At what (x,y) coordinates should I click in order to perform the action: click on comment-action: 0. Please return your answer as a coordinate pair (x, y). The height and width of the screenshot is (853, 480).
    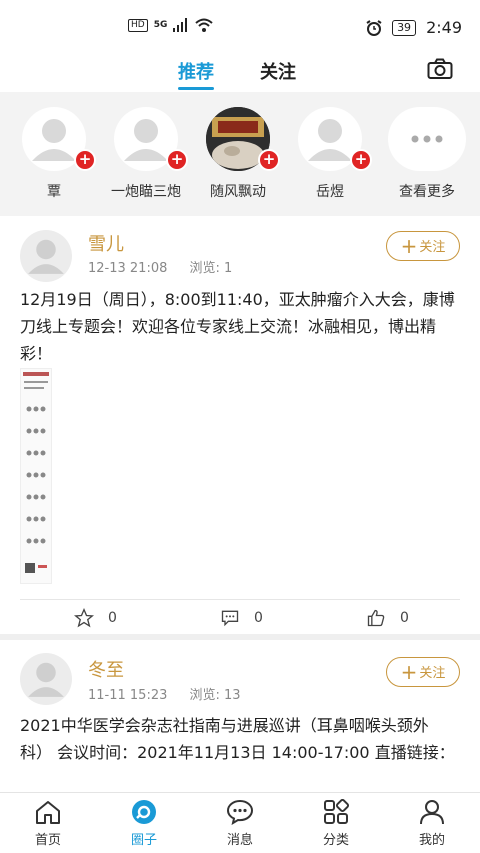
    Looking at the image, I should click on (241, 618).